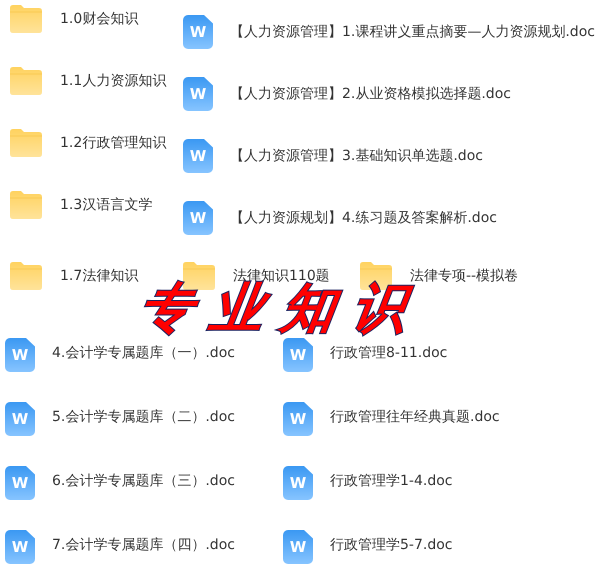 This screenshot has height=564, width=600. I want to click on file-name: 4.会计学专属题库（一）.doc, so click(143, 353).